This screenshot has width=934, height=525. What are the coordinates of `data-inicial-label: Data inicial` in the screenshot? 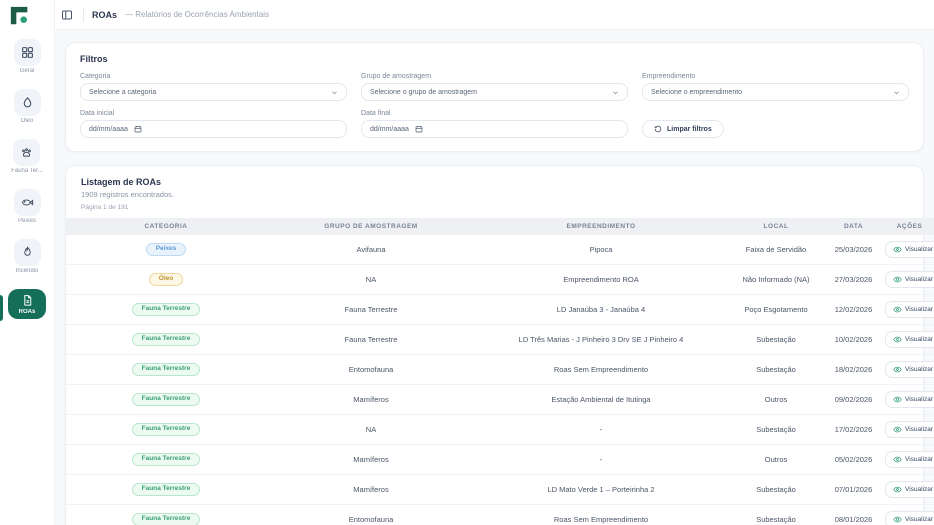 It's located at (97, 113).